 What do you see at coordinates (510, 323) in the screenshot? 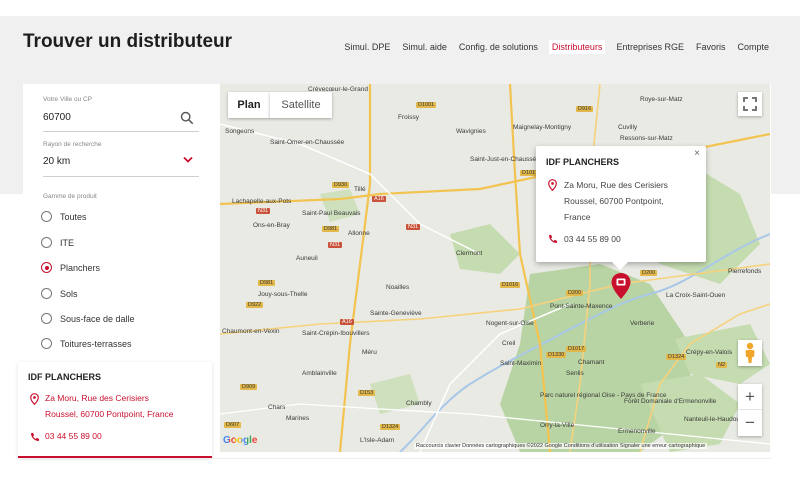
I see `place-label: Nogent-sur-Oise` at bounding box center [510, 323].